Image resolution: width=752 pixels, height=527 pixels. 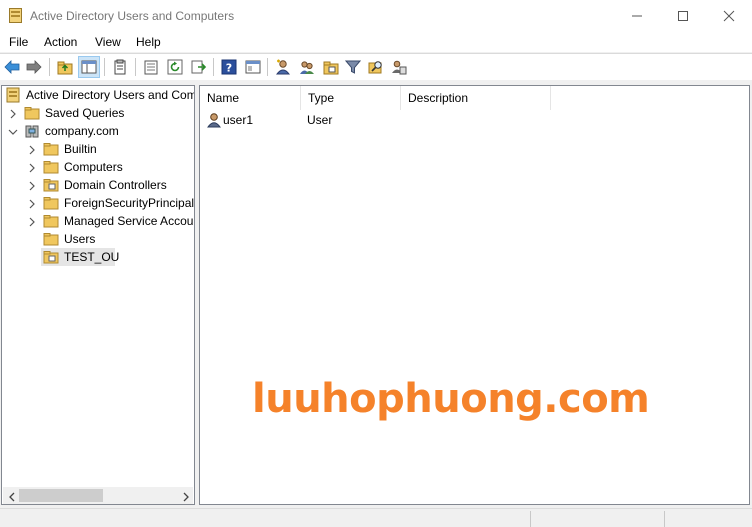 I want to click on domain-icon, so click(x=32, y=131).